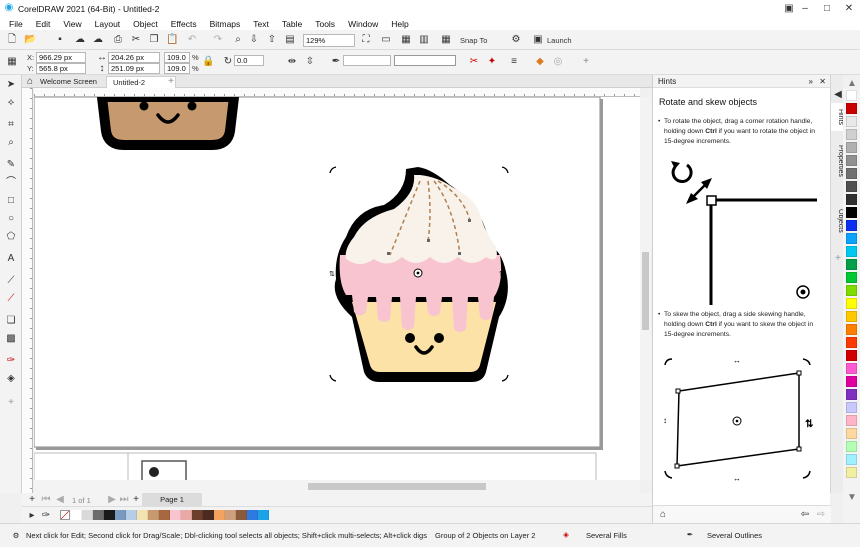 This screenshot has height=547, width=860. Describe the element at coordinates (690, 535) in the screenshot. I see `outline-indicator-icon: ✒` at that location.